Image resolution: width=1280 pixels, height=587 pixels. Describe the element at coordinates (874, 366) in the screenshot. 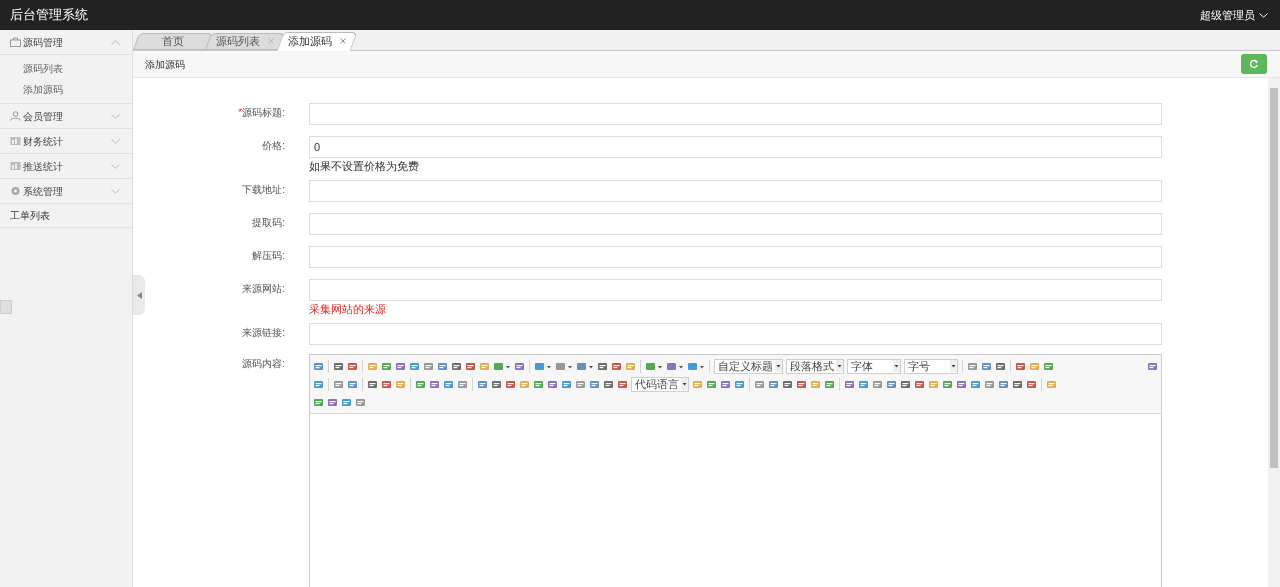

I see `toolbar-dropdown: 字体` at that location.